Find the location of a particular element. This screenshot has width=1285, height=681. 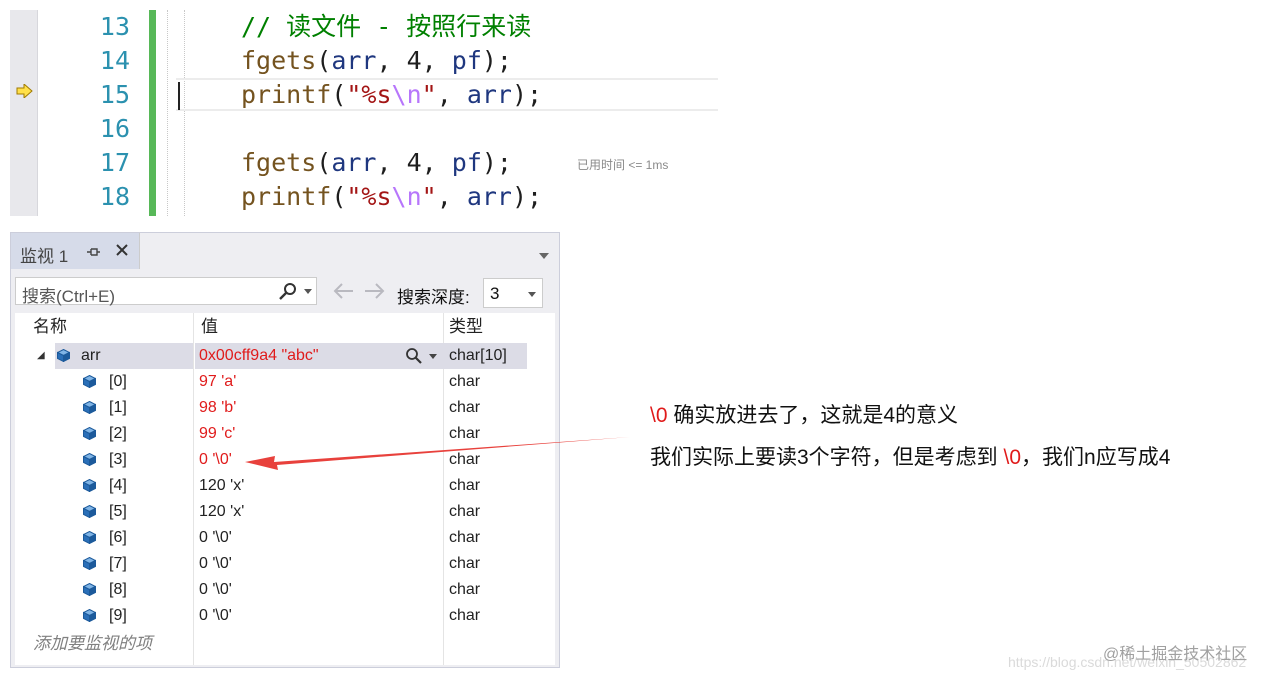

watch-search-input: 搜索(Ctrl+E) is located at coordinates (166, 291).